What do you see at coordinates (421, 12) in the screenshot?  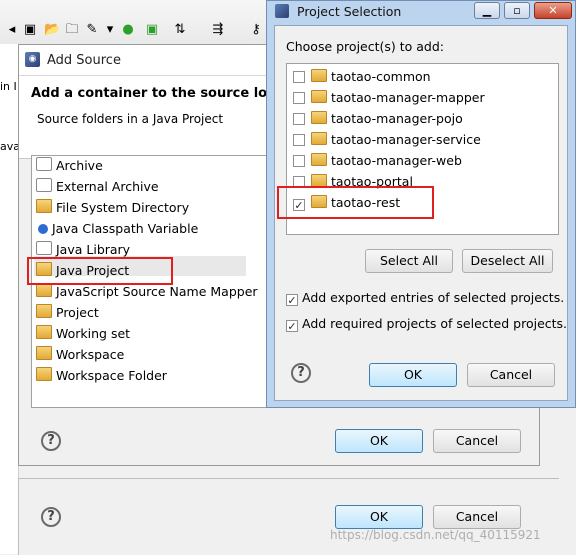 I see `project-selection-titlebar: Project Selection ▁ ▫ ✕` at bounding box center [421, 12].